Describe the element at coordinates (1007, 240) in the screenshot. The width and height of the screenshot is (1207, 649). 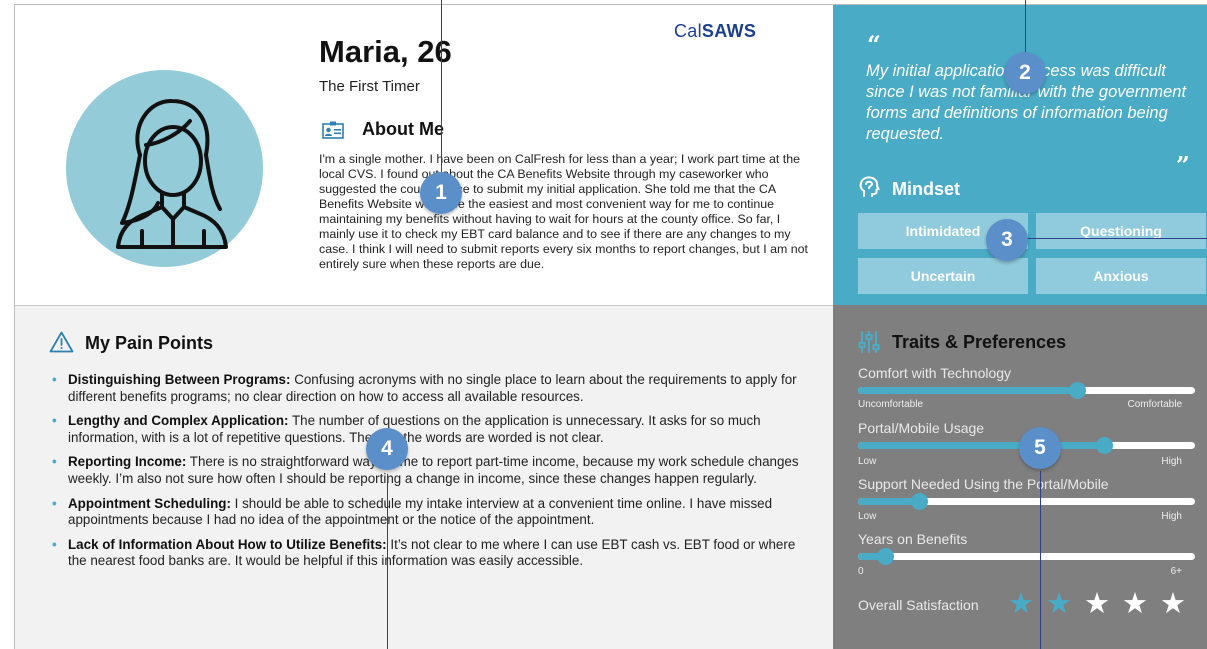
I see `annotation-marker-3: 3` at that location.